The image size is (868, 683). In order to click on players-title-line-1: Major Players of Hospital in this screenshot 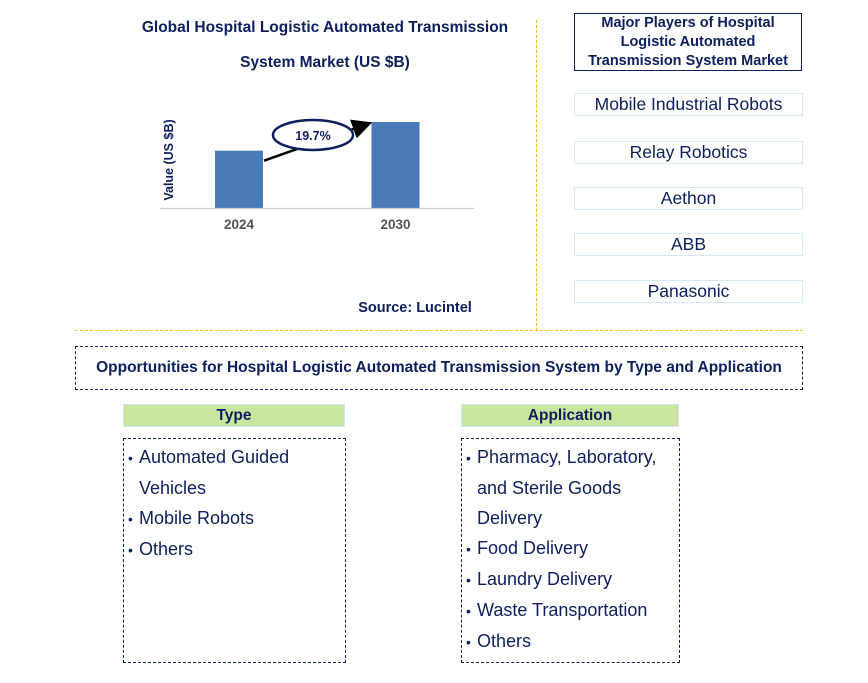, I will do `click(688, 22)`.